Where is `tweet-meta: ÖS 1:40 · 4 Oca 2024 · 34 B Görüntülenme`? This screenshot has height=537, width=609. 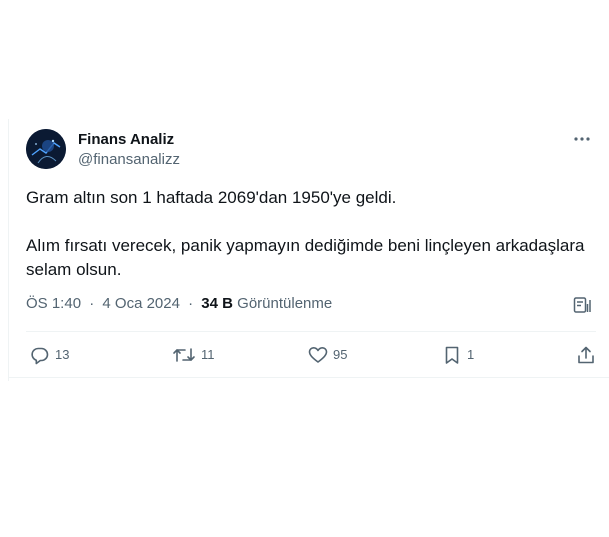 tweet-meta: ÖS 1:40 · 4 Oca 2024 · 34 B Görüntülenme is located at coordinates (179, 304).